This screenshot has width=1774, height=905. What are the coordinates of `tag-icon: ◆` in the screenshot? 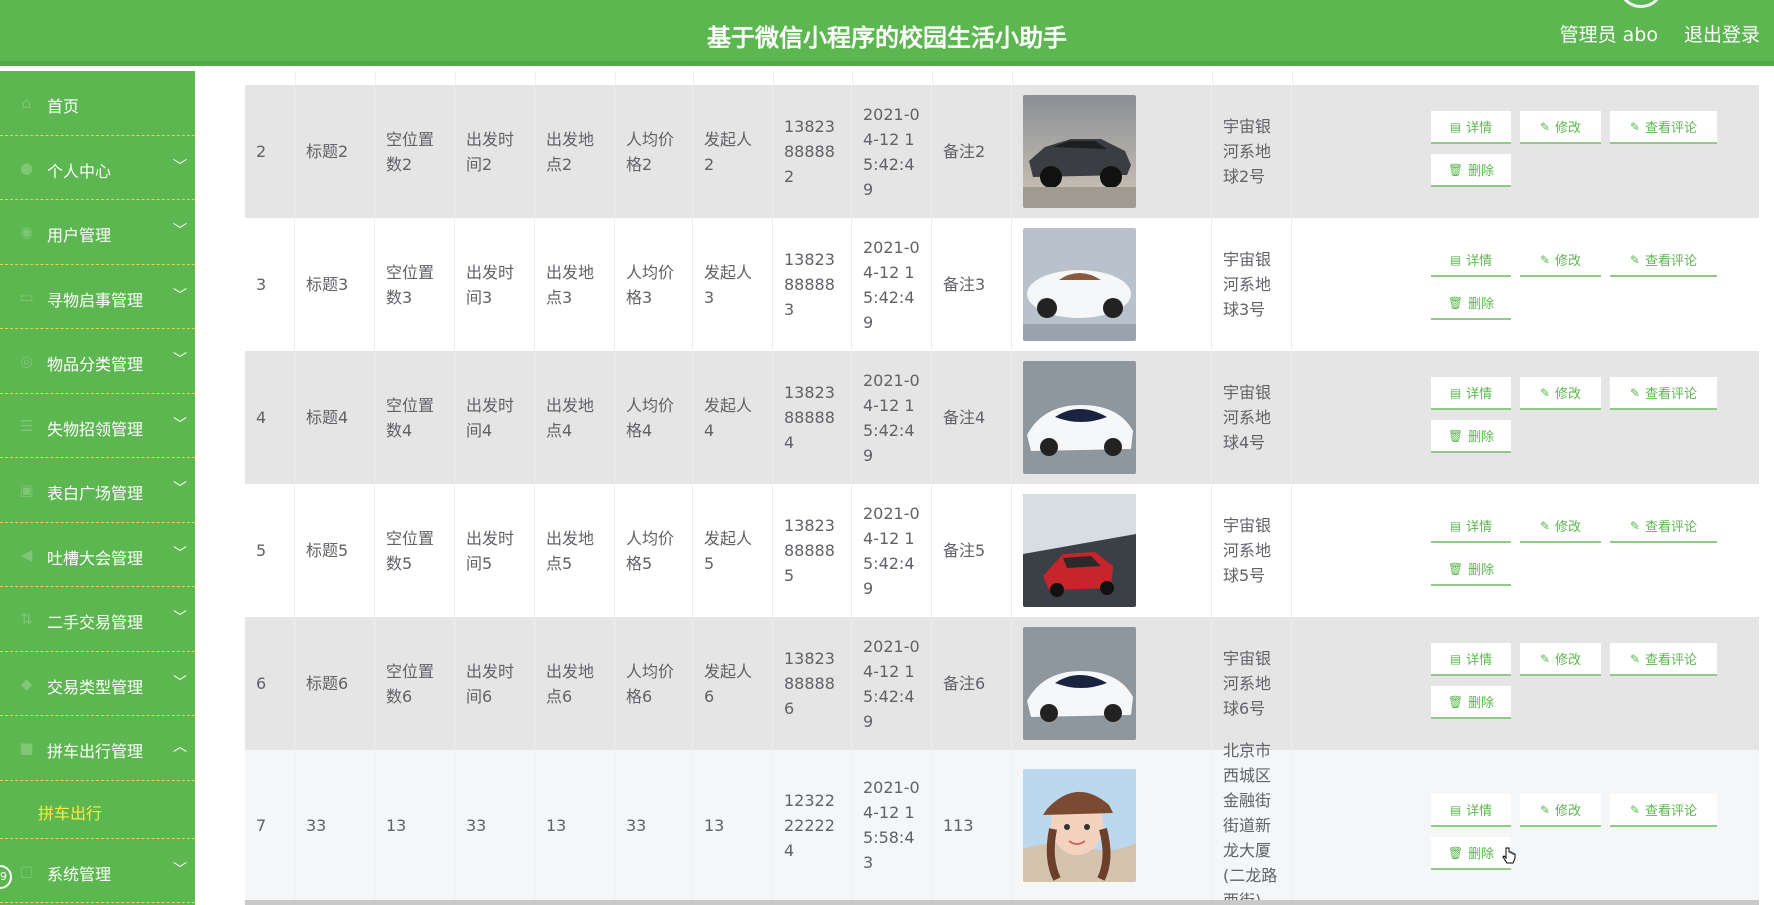 It's located at (26, 683).